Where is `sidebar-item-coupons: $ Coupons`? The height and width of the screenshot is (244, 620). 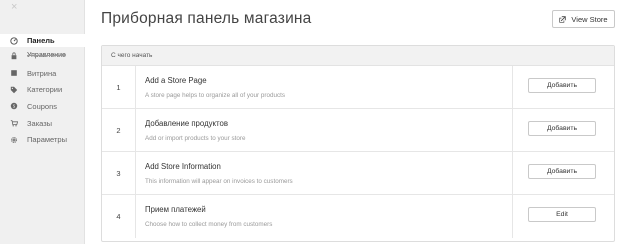 sidebar-item-coupons: $ Coupons is located at coordinates (42, 106).